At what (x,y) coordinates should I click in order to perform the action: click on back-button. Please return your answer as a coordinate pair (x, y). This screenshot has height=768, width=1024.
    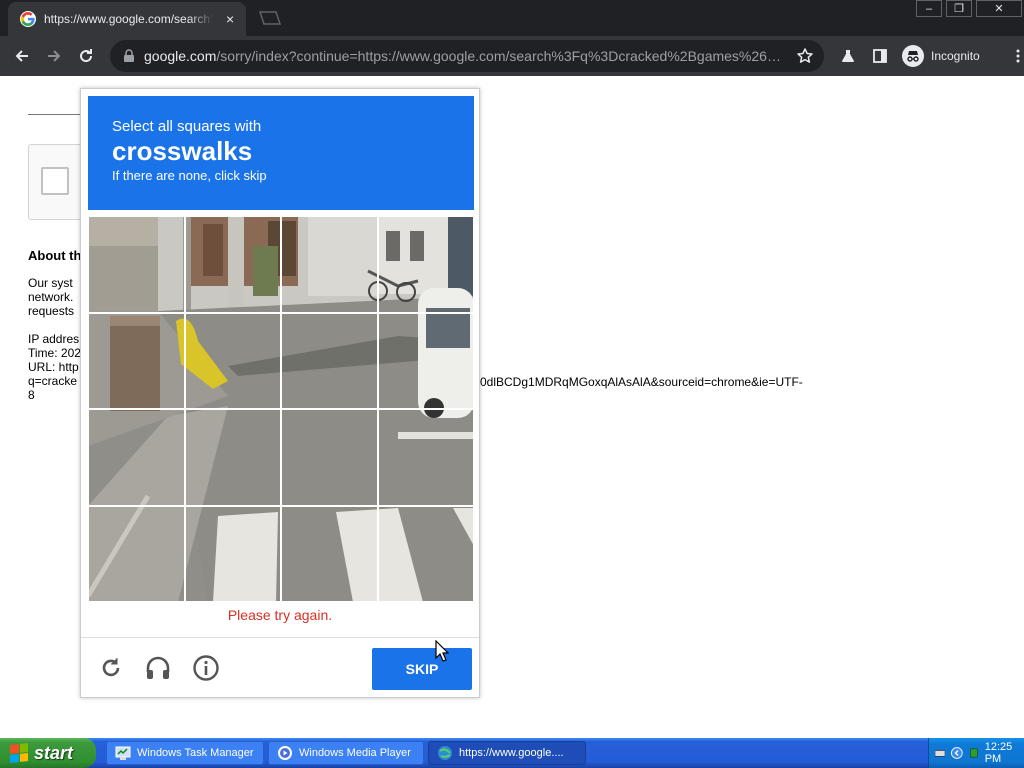
    Looking at the image, I should click on (22, 56).